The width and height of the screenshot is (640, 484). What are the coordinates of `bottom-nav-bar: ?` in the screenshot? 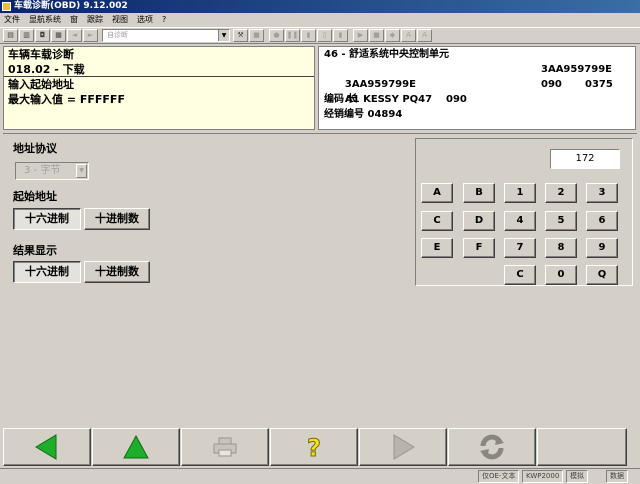 It's located at (320, 447).